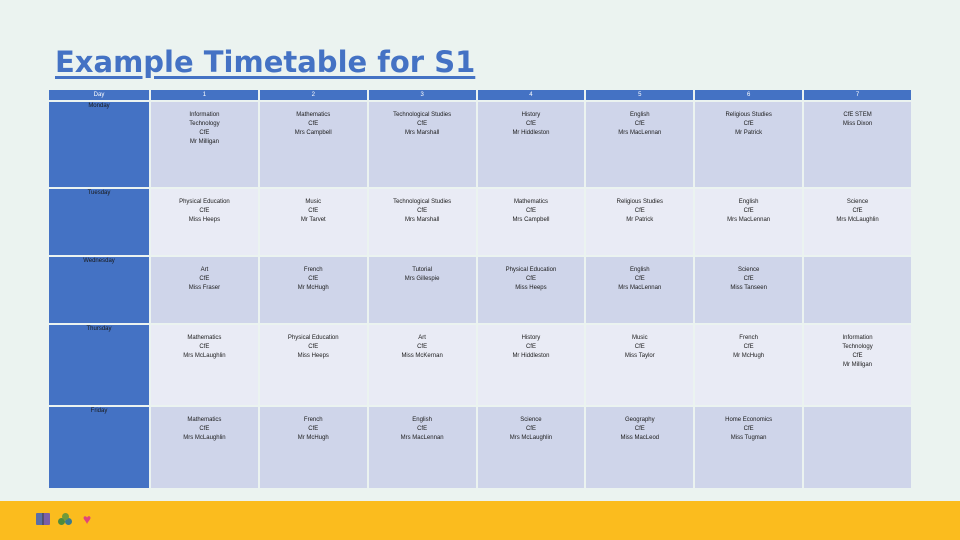 The height and width of the screenshot is (540, 960). Describe the element at coordinates (422, 115) in the screenshot. I see `lesson-line: Technological Studies` at that location.